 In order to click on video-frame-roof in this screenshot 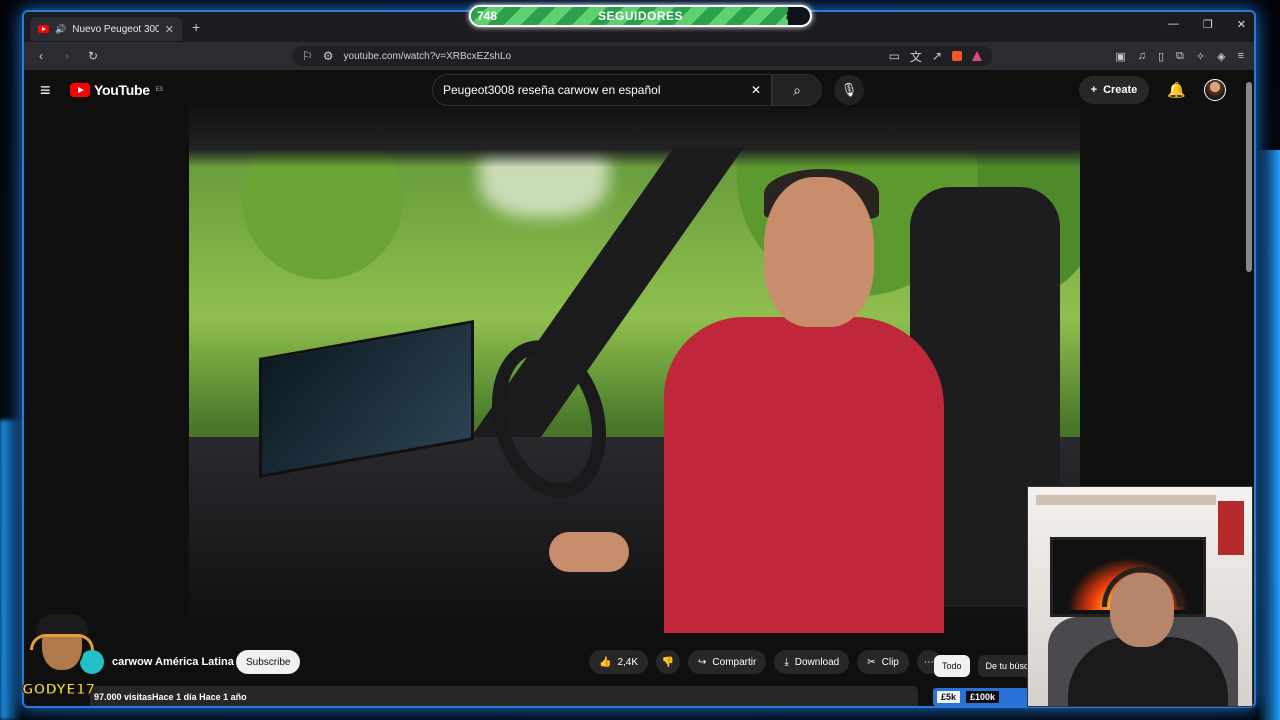, I will do `click(634, 137)`.